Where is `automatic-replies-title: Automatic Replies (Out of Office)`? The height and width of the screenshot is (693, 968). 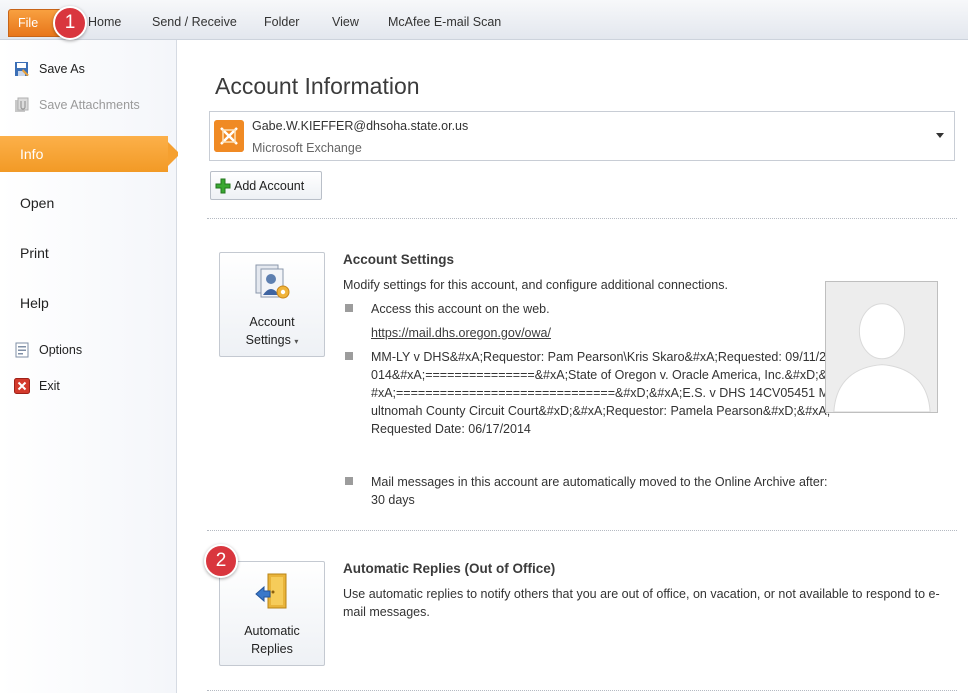
automatic-replies-title: Automatic Replies (Out of Office) is located at coordinates (449, 568).